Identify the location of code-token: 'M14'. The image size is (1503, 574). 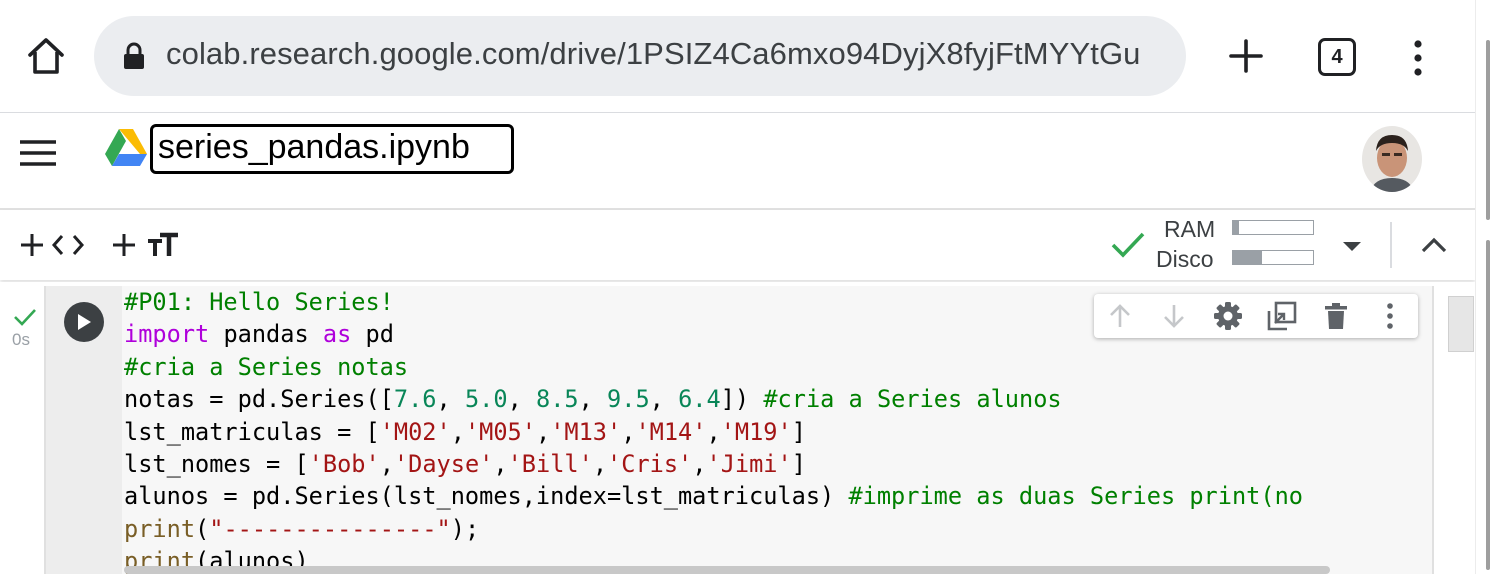
(671, 431).